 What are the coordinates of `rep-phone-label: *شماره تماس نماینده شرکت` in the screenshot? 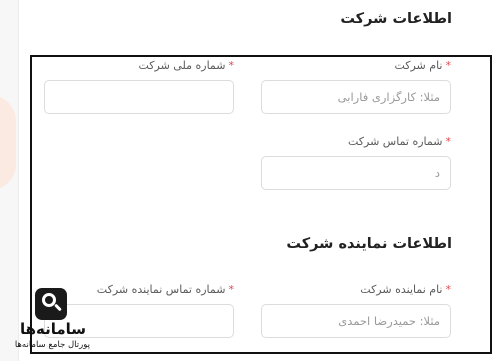 It's located at (165, 289).